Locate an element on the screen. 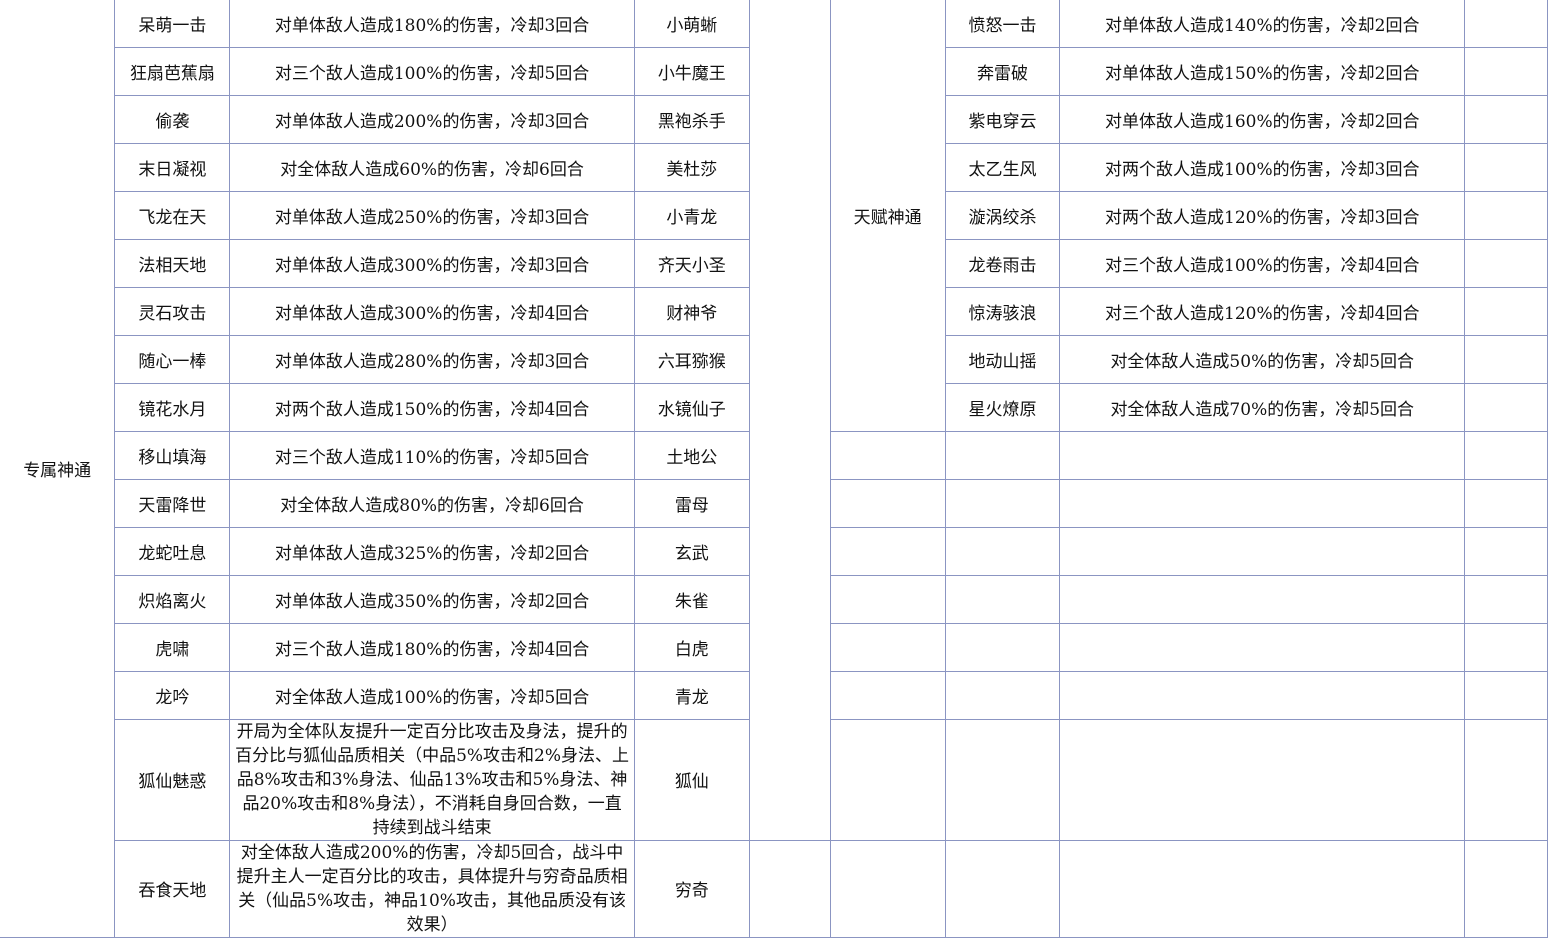 Image resolution: width=1548 pixels, height=938 pixels. pet-name: 小牛魔王 is located at coordinates (691, 71).